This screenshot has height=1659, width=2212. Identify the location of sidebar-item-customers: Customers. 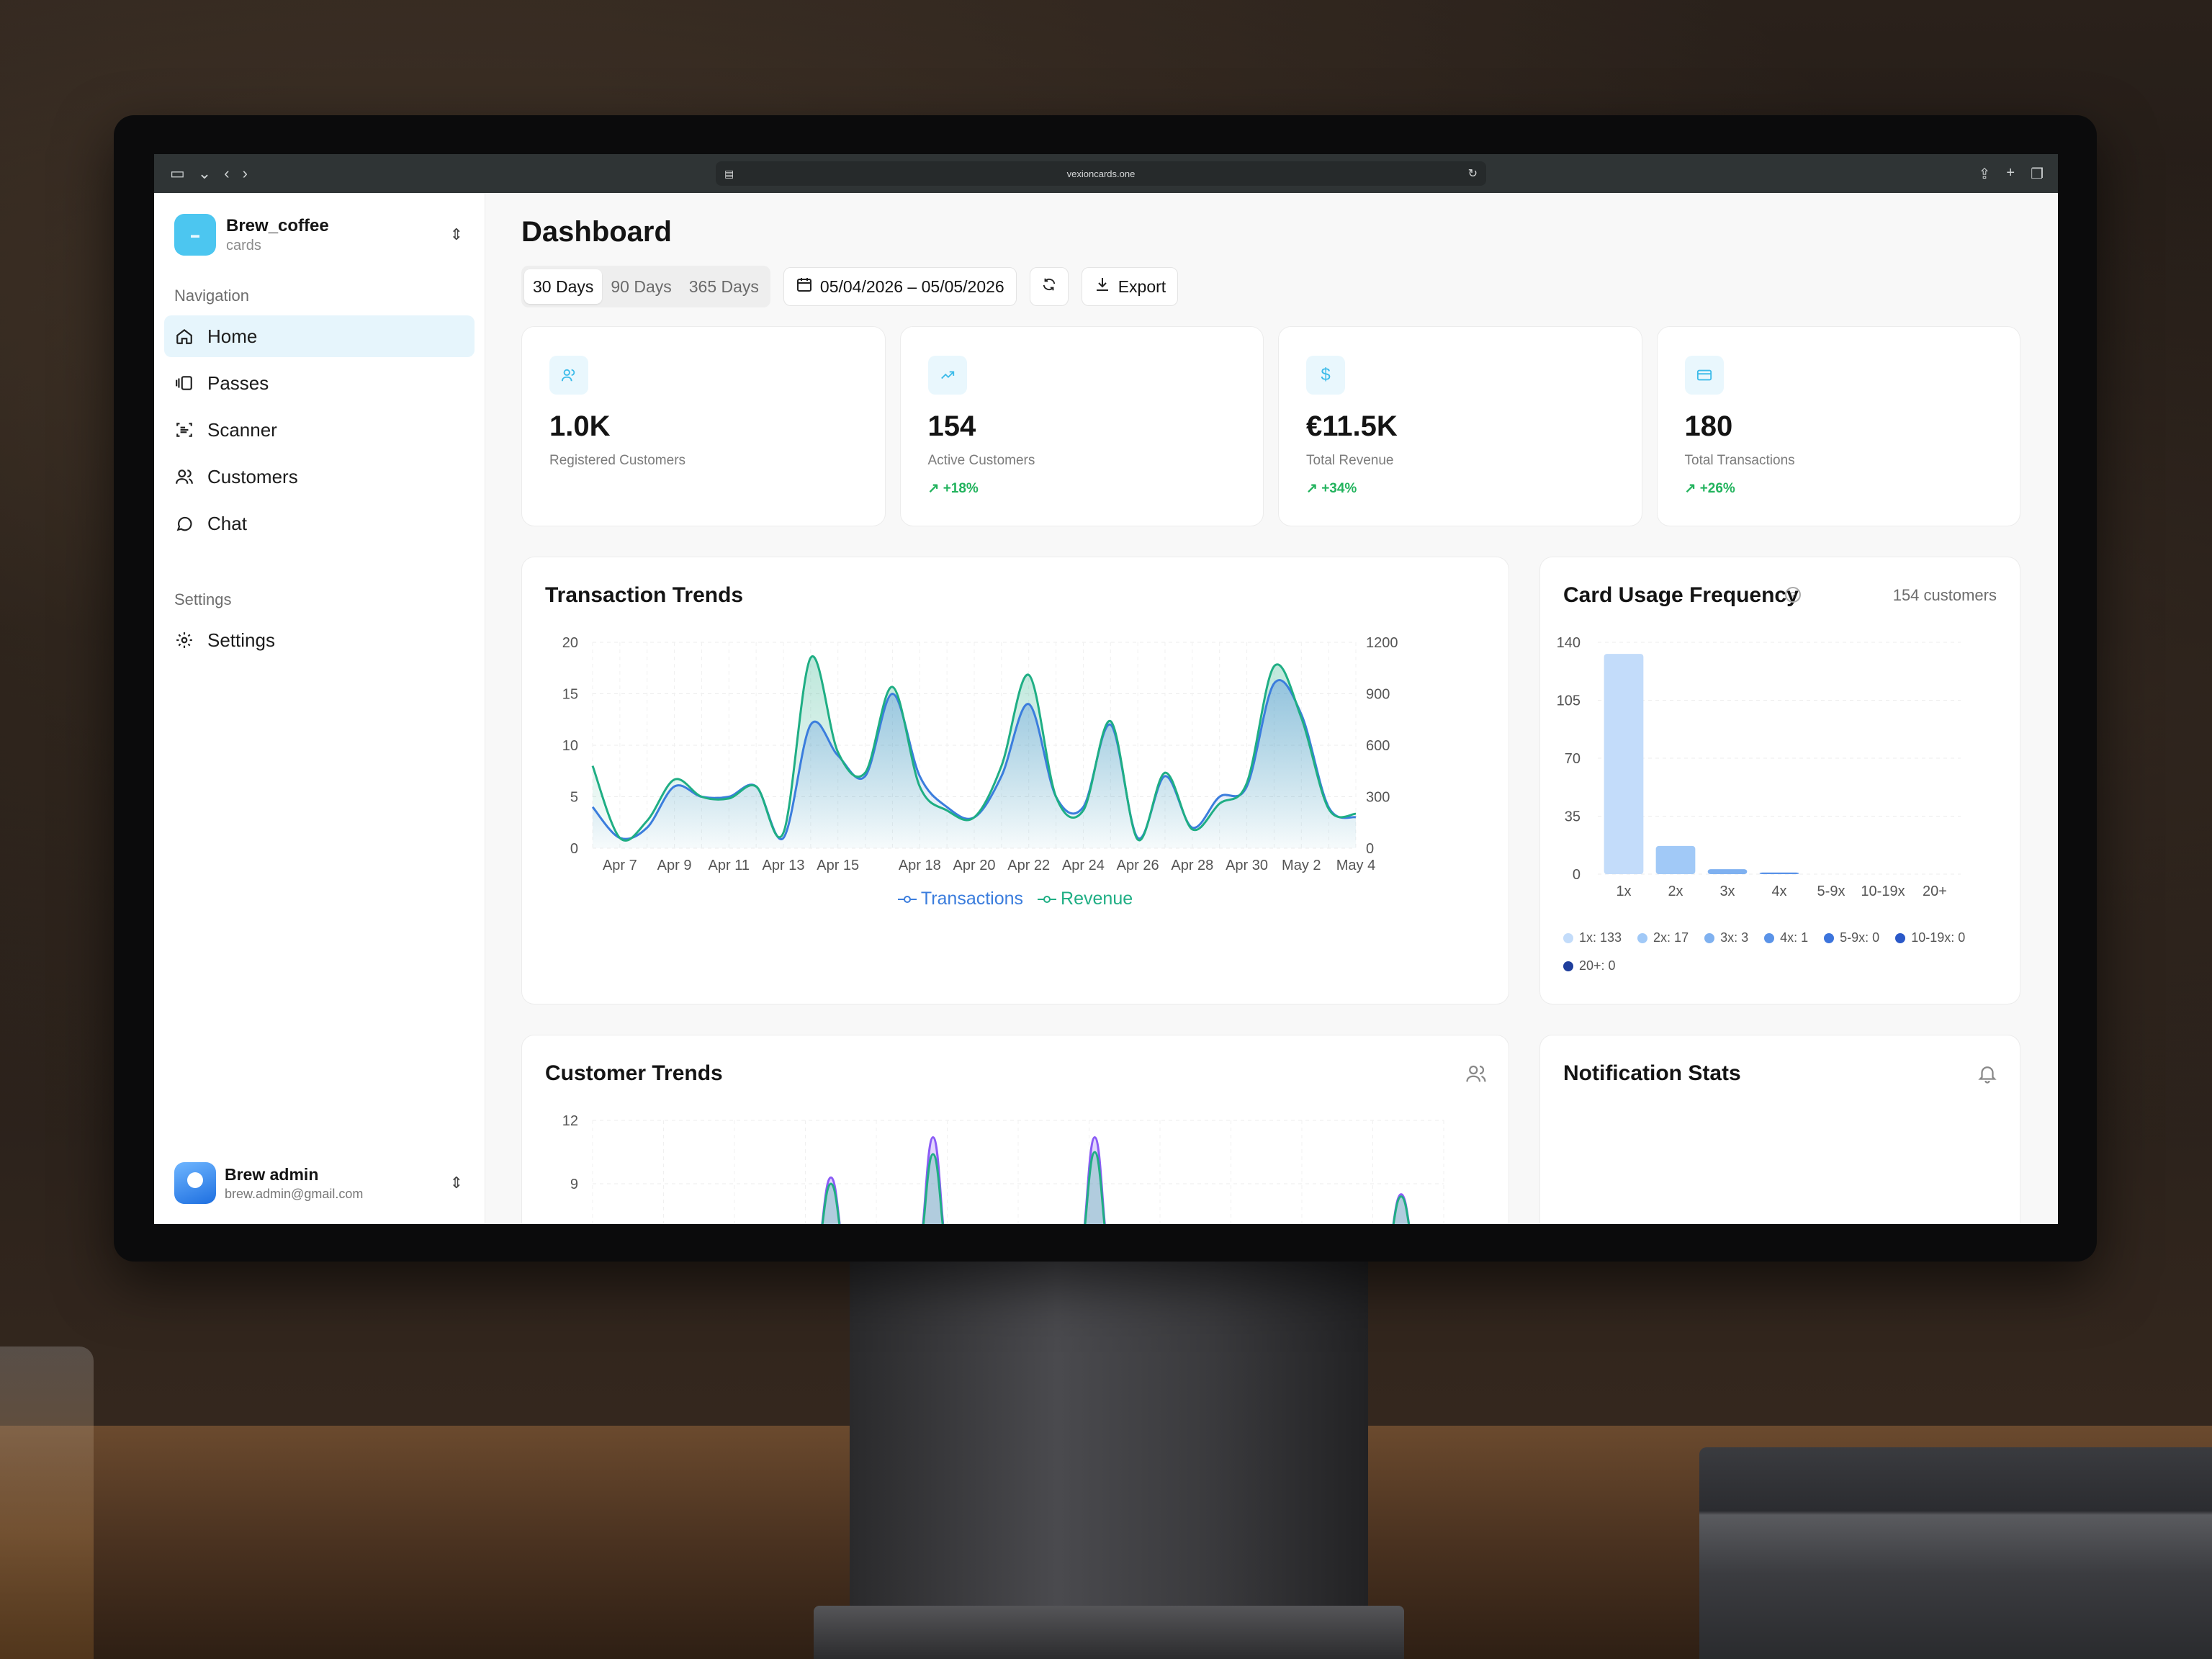
(319, 477).